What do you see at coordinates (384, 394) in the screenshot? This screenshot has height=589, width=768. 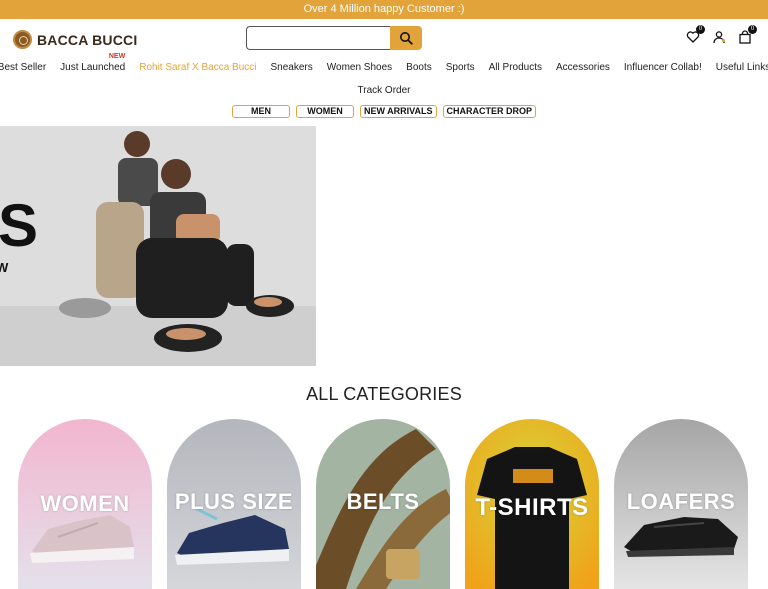 I see `all-categories-title: ALL CATEGORIES` at bounding box center [384, 394].